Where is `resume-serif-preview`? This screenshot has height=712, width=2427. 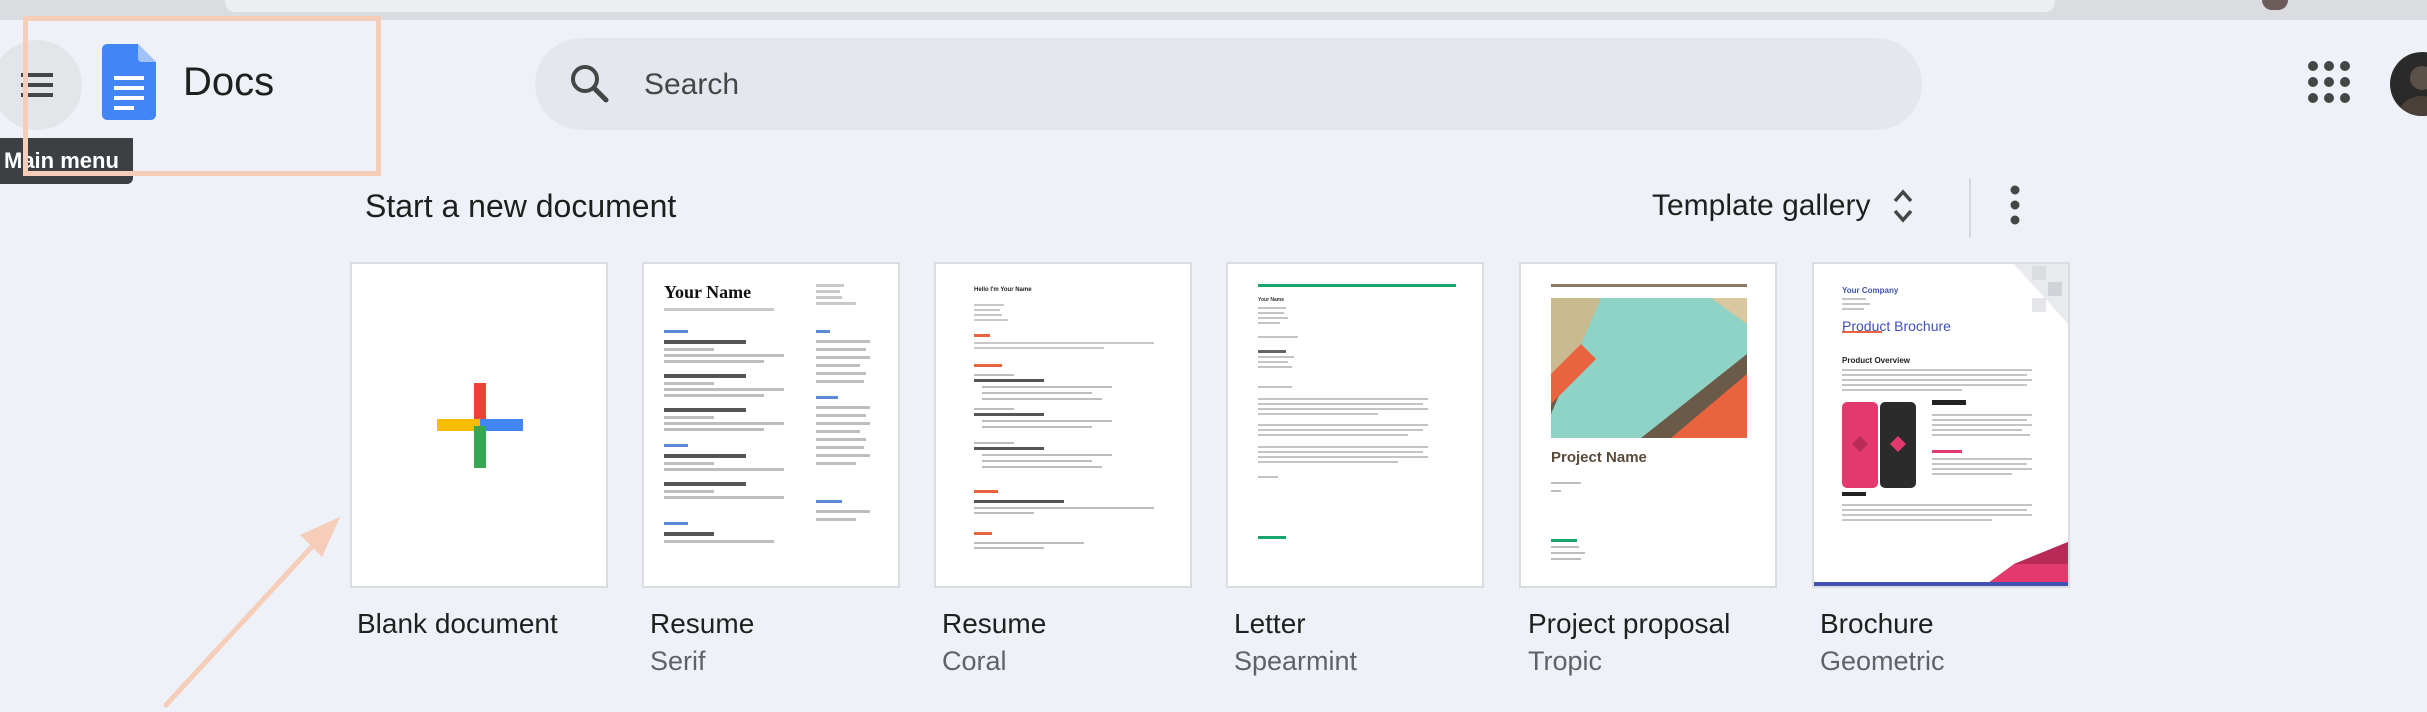 resume-serif-preview is located at coordinates (767, 413).